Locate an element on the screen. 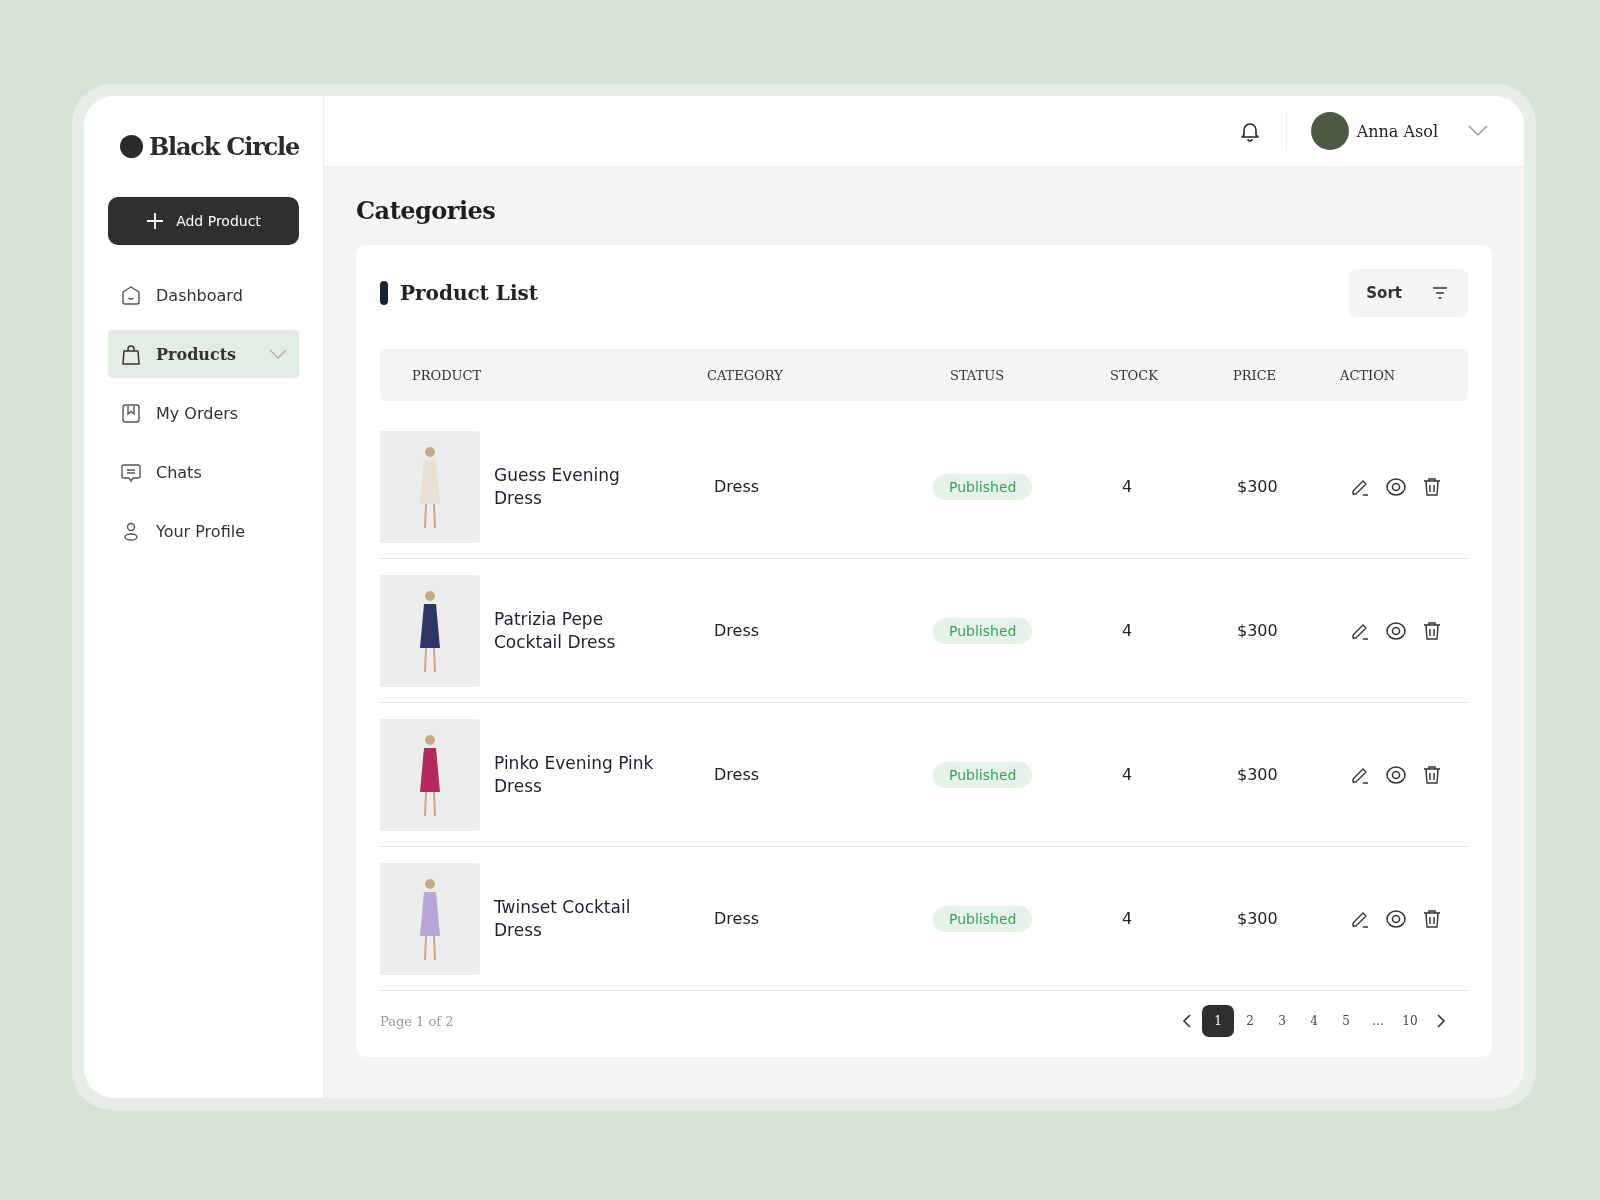 The height and width of the screenshot is (1200, 1600). column-header: PRICE is located at coordinates (1255, 375).